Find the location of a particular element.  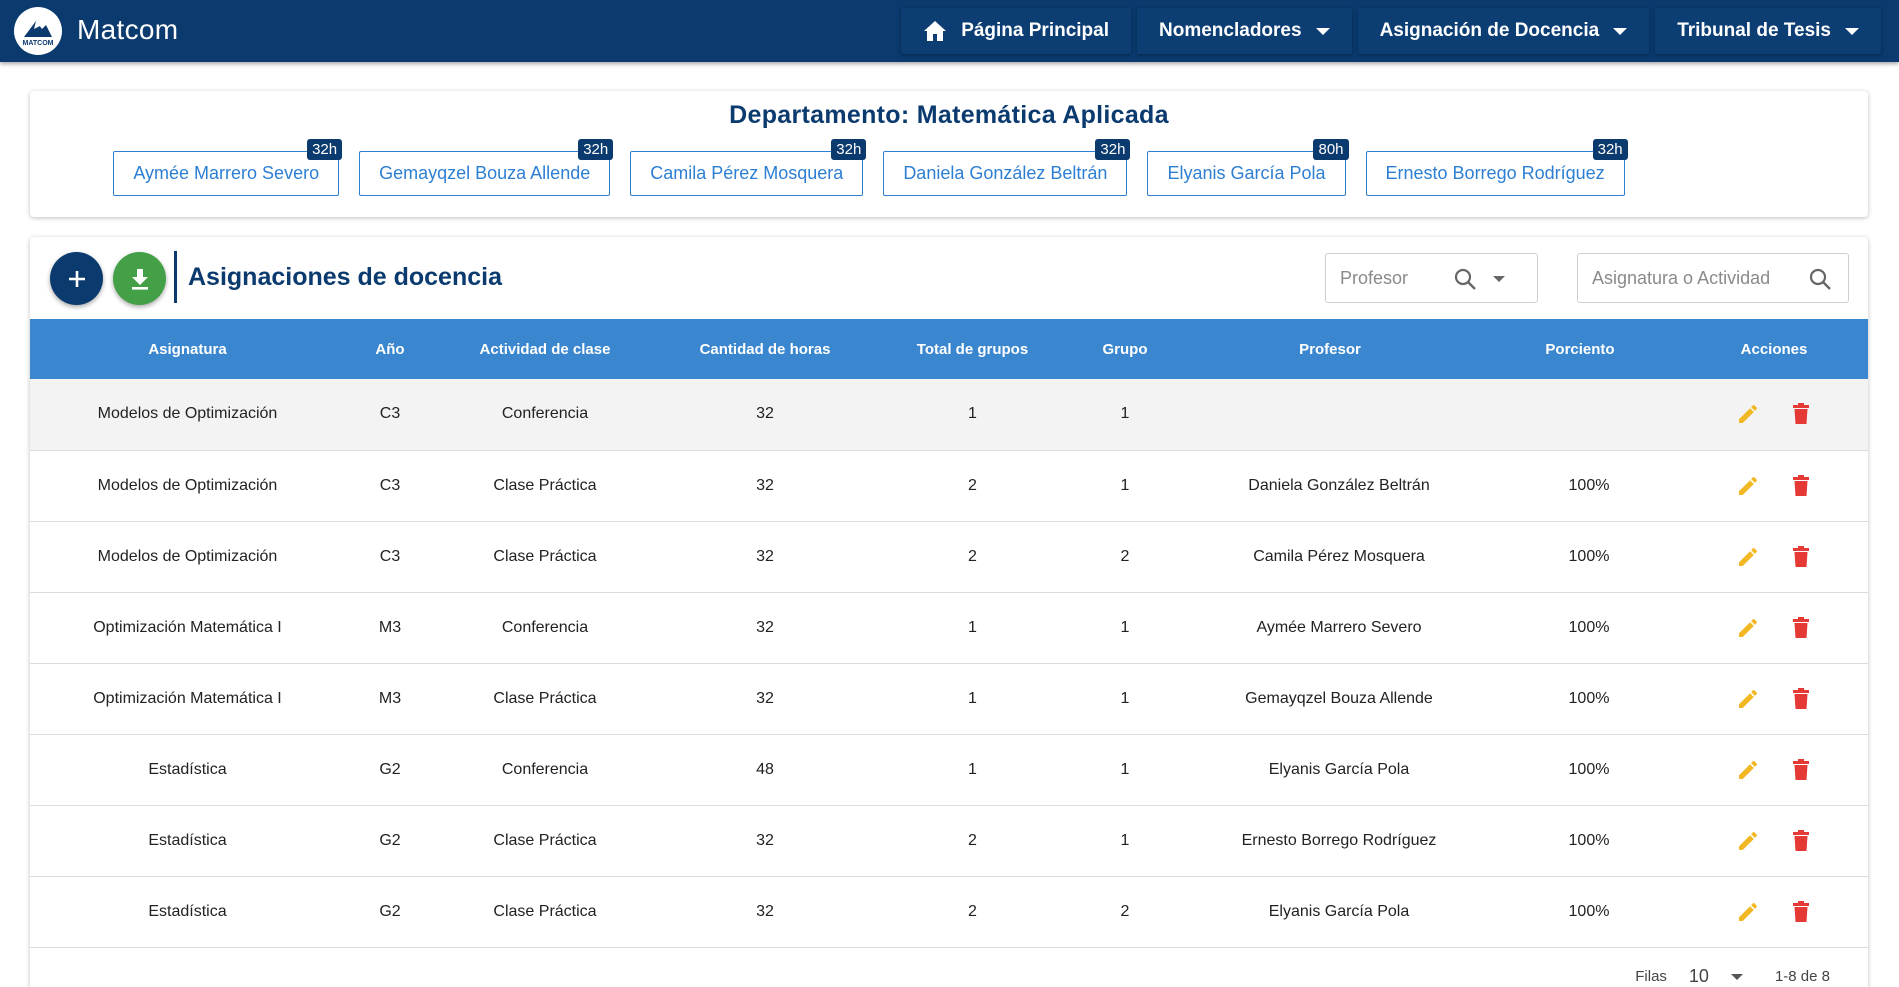

title-accent-bar is located at coordinates (175, 277).